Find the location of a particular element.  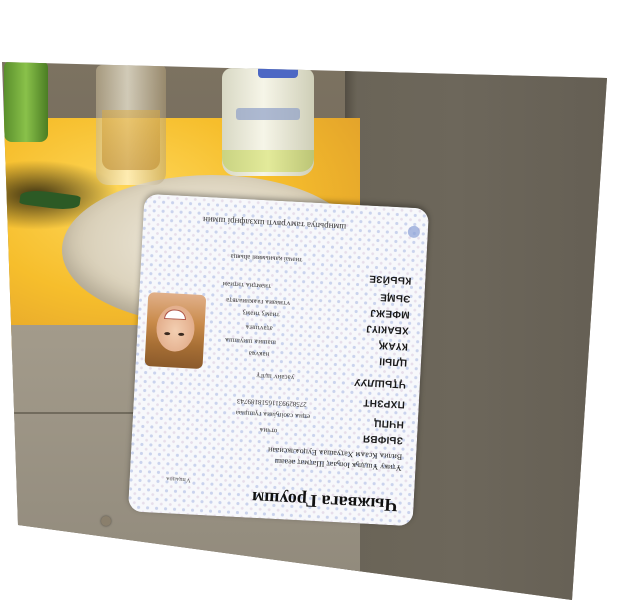

field-4: уасанѵ щлгү is located at coordinates (275, 376).